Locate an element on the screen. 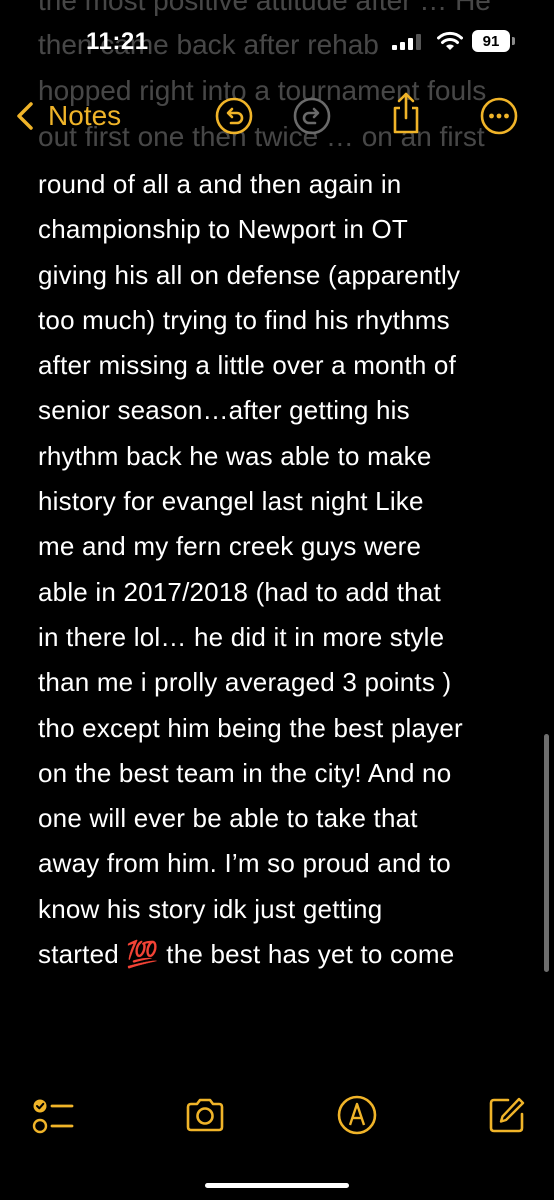 The image size is (554, 1200). note-line: on the best team in the city! And no is located at coordinates (245, 772).